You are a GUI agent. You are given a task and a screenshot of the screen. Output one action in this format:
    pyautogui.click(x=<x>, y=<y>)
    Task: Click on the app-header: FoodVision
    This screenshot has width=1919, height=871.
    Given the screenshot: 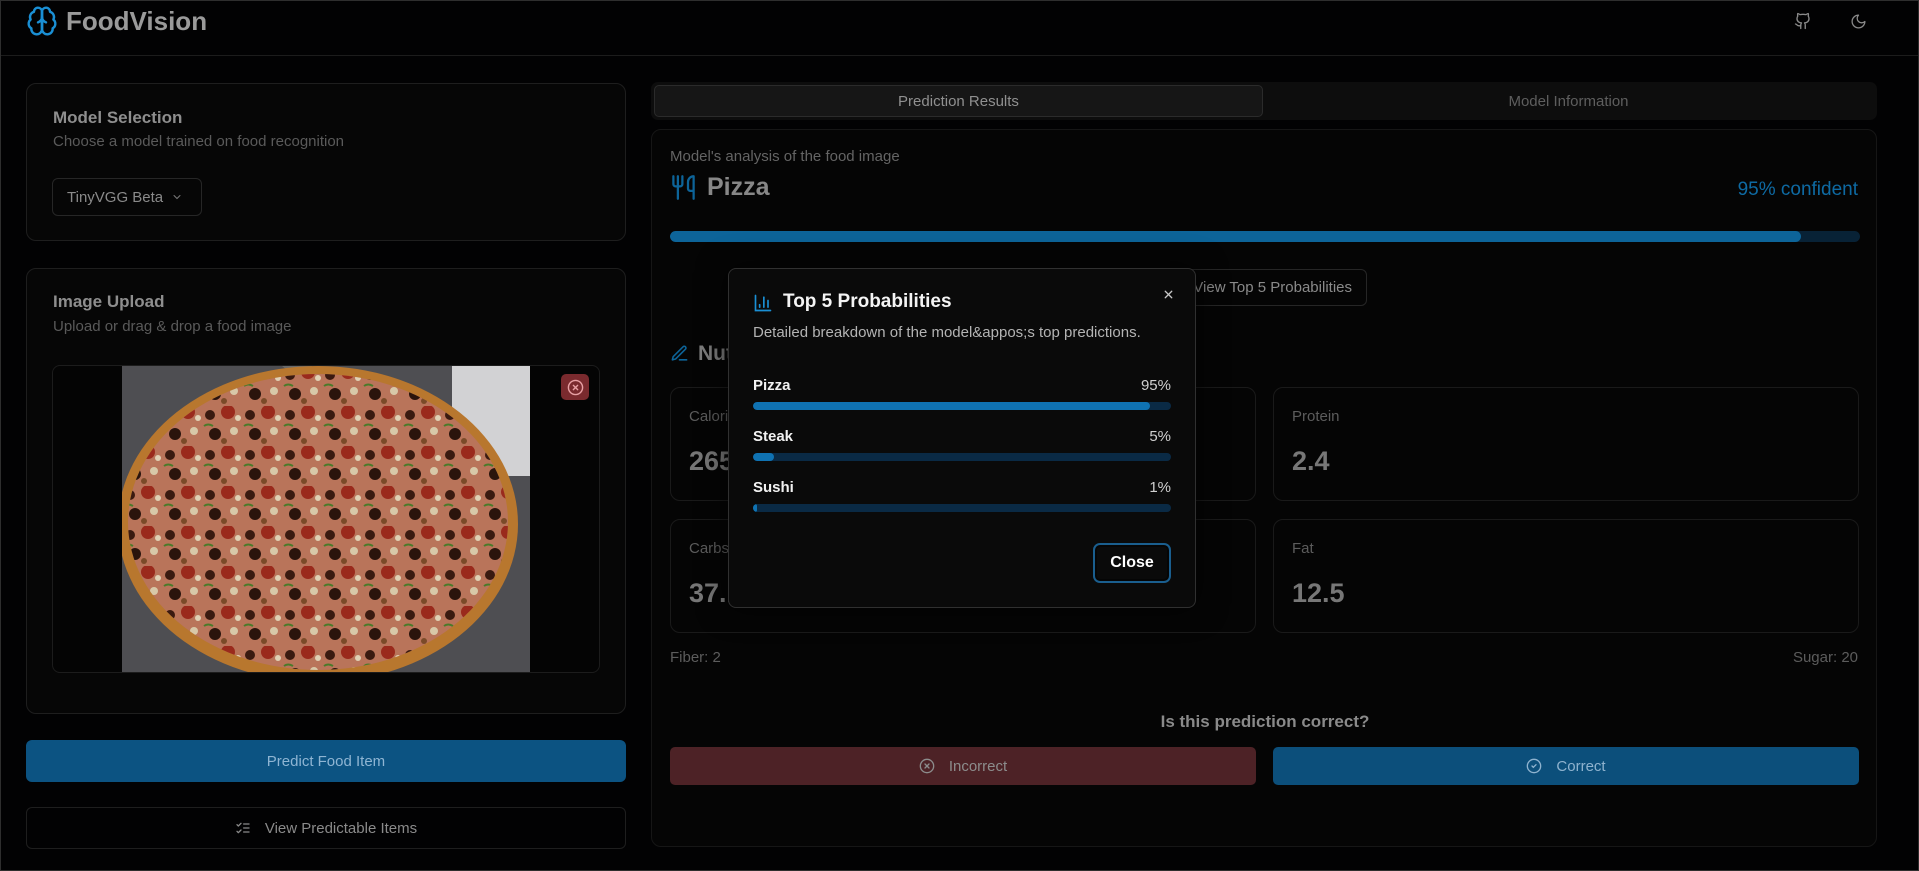 What is the action you would take?
    pyautogui.click(x=959, y=28)
    